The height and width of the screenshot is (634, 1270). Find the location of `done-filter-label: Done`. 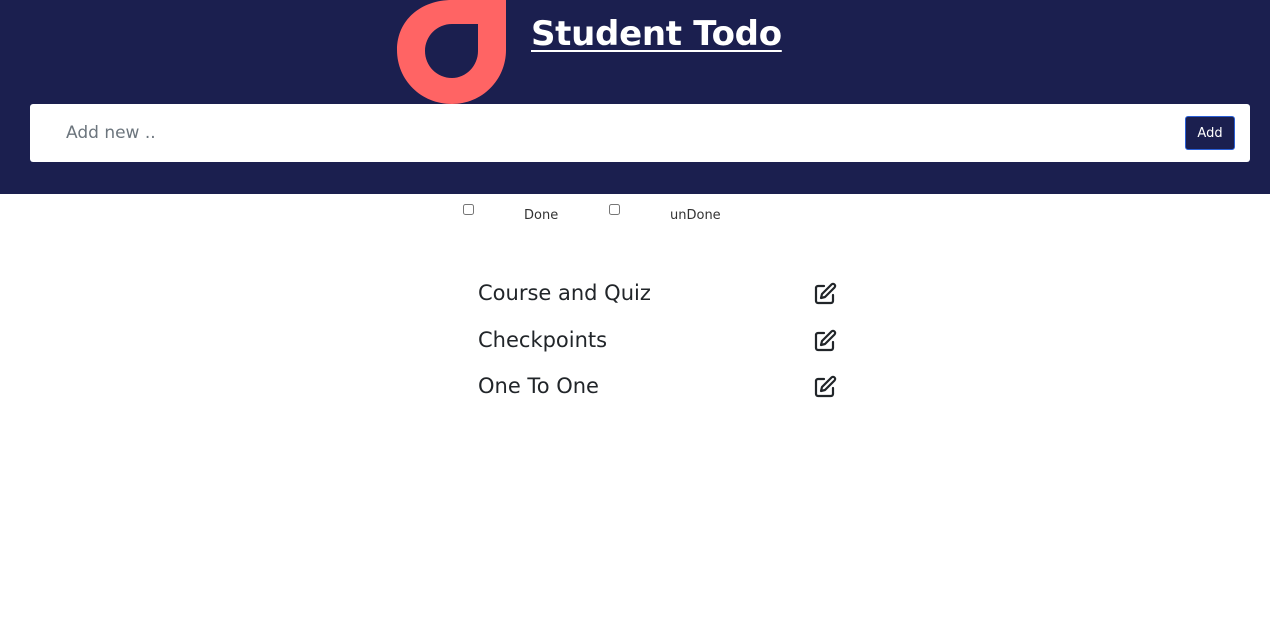

done-filter-label: Done is located at coordinates (541, 215).